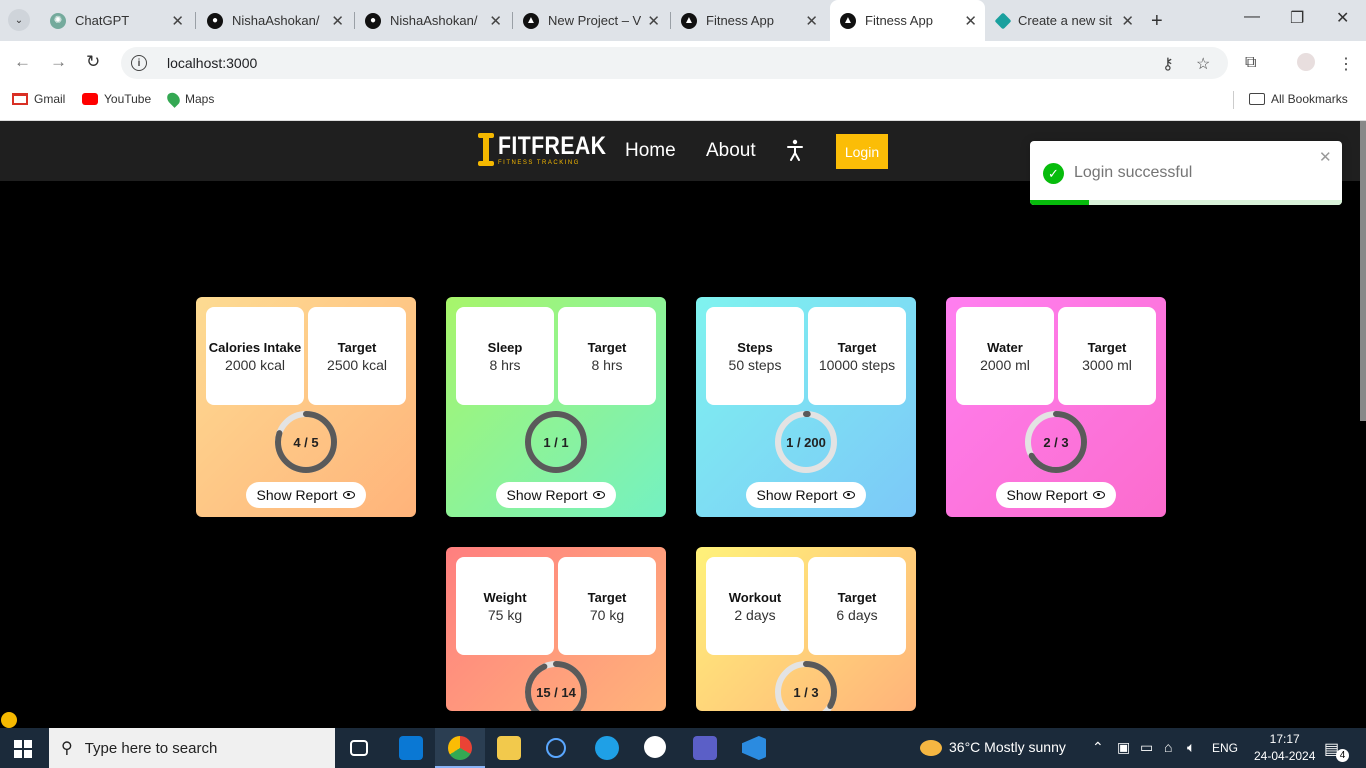 The image size is (1366, 768). Describe the element at coordinates (1346, 64) in the screenshot. I see `menu-kebab-icon: ⋮` at that location.